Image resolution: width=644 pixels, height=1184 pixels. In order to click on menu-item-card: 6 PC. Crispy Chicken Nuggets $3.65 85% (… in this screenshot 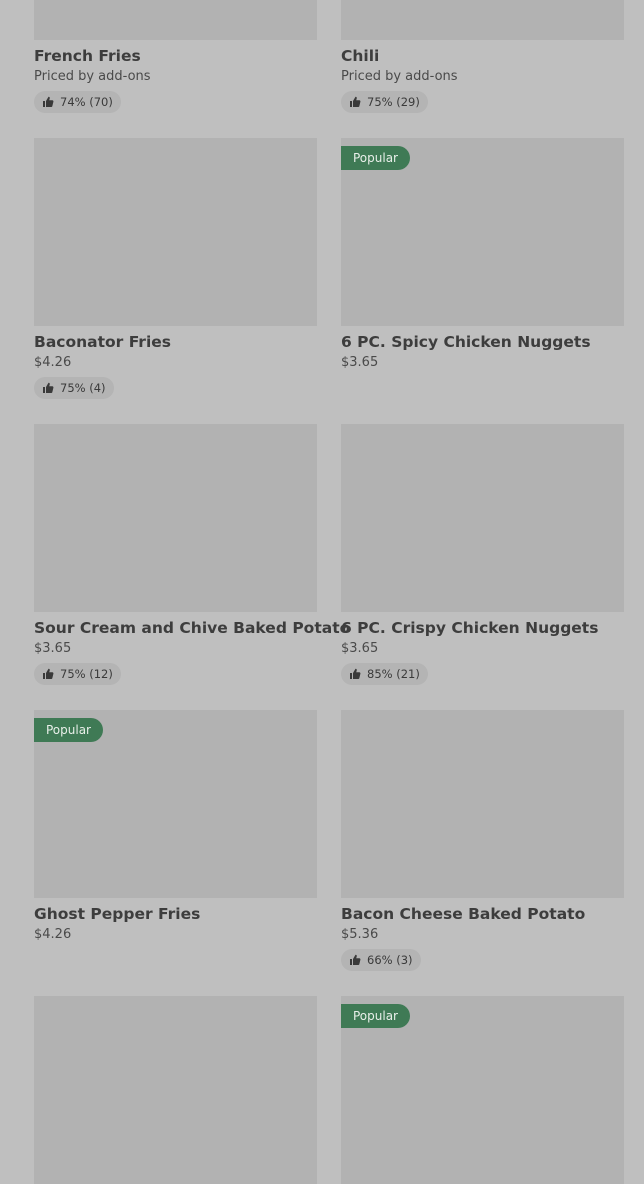, I will do `click(482, 554)`.